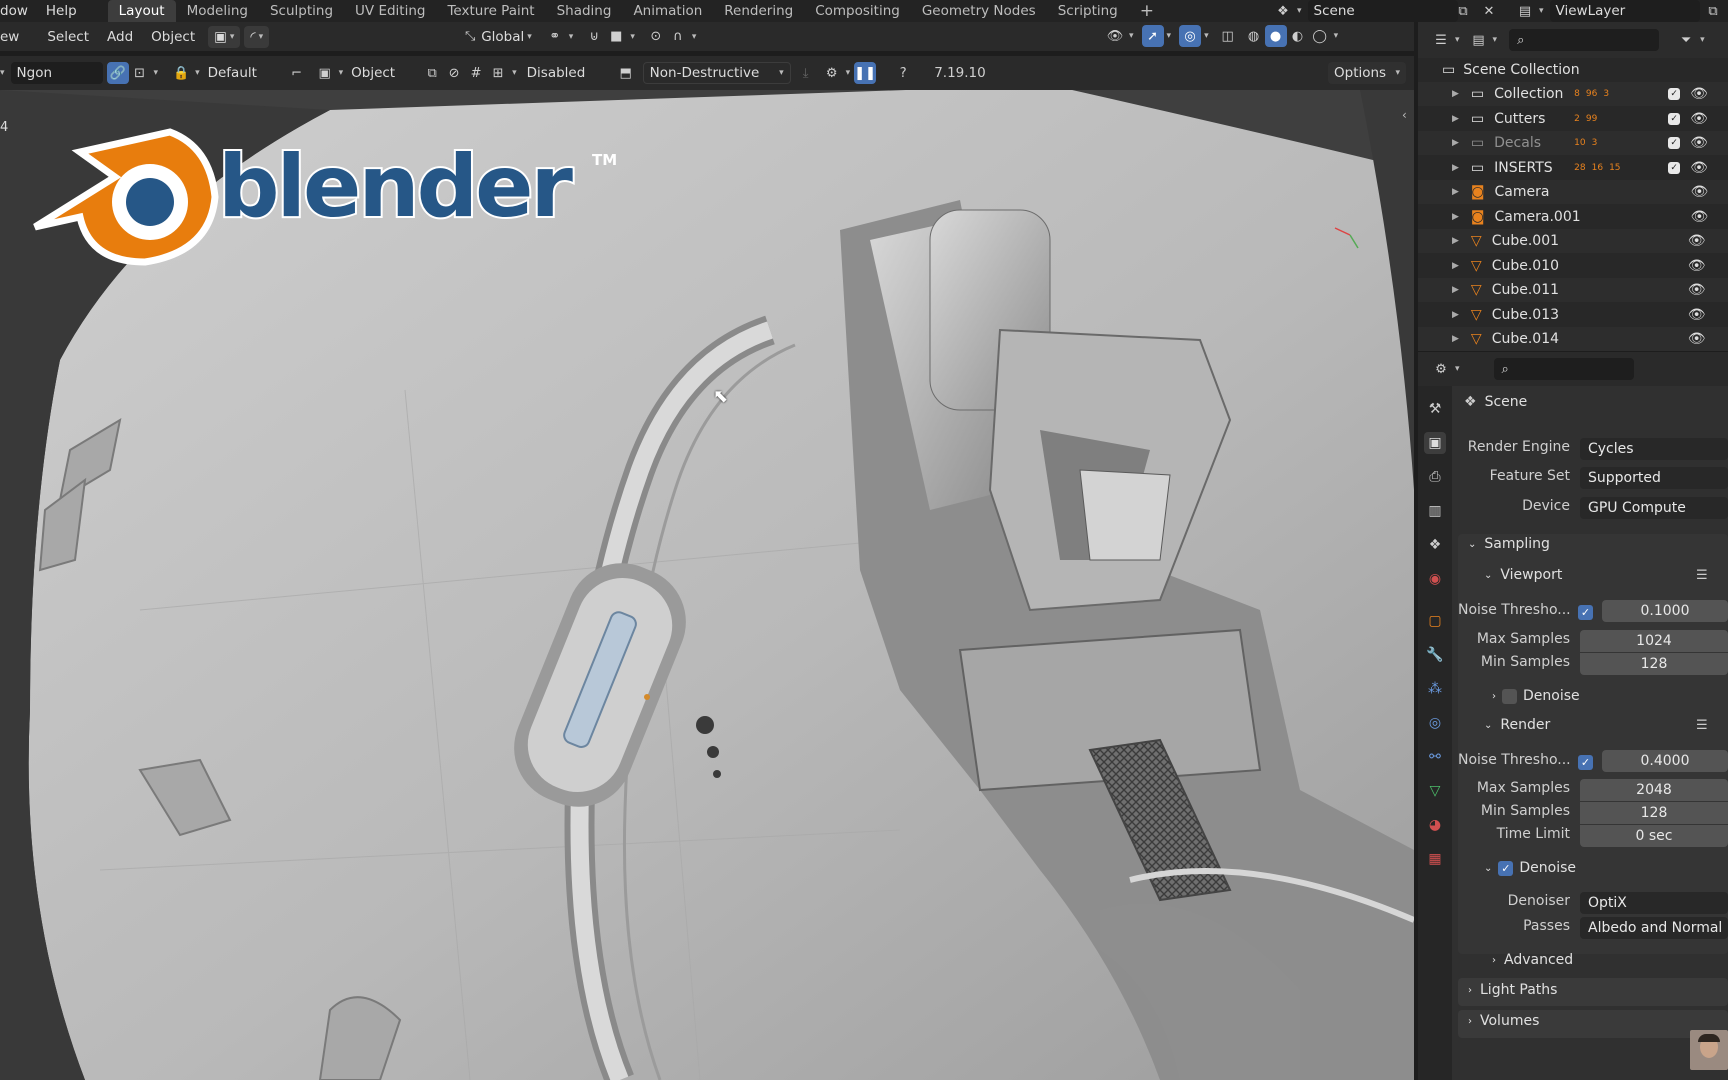  Describe the element at coordinates (1435, 545) in the screenshot. I see `scene-tab-icon: ❖` at that location.